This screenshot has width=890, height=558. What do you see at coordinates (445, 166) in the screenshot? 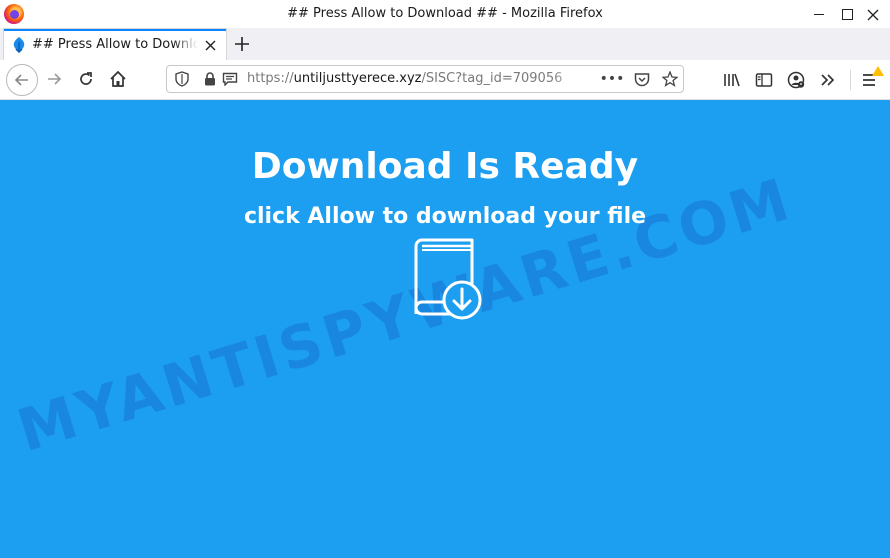
I see `page-headline: Download Is Ready` at bounding box center [445, 166].